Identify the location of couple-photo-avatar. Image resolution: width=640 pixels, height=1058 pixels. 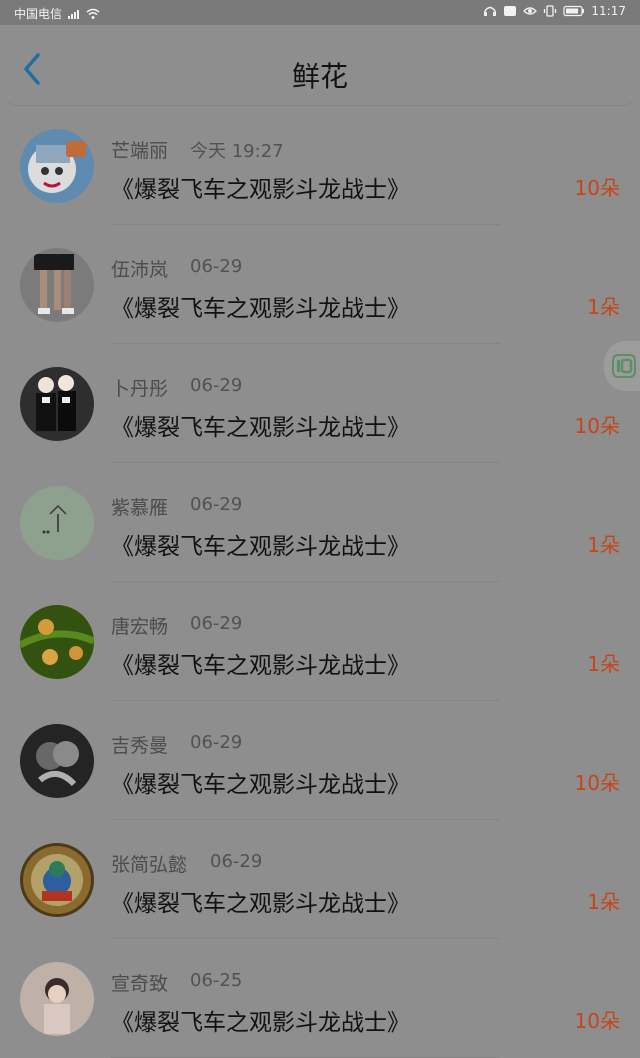
(57, 404).